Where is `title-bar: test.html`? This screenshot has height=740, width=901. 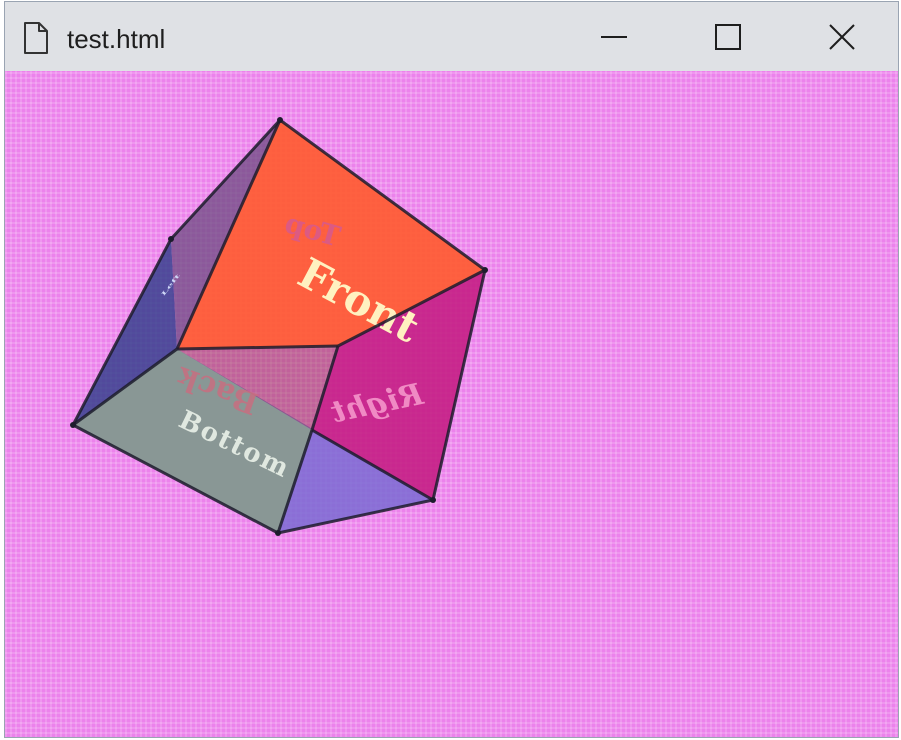
title-bar: test.html is located at coordinates (451, 36).